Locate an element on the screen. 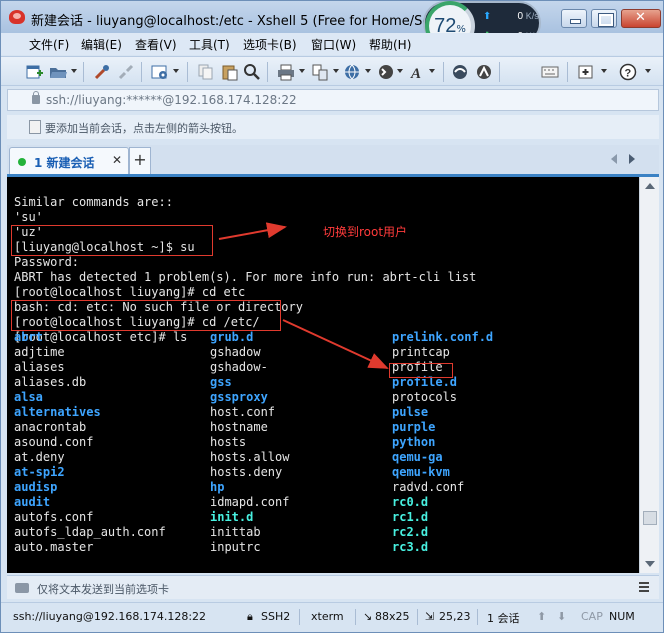 The width and height of the screenshot is (664, 633). status-cursor: 25,23 is located at coordinates (455, 616).